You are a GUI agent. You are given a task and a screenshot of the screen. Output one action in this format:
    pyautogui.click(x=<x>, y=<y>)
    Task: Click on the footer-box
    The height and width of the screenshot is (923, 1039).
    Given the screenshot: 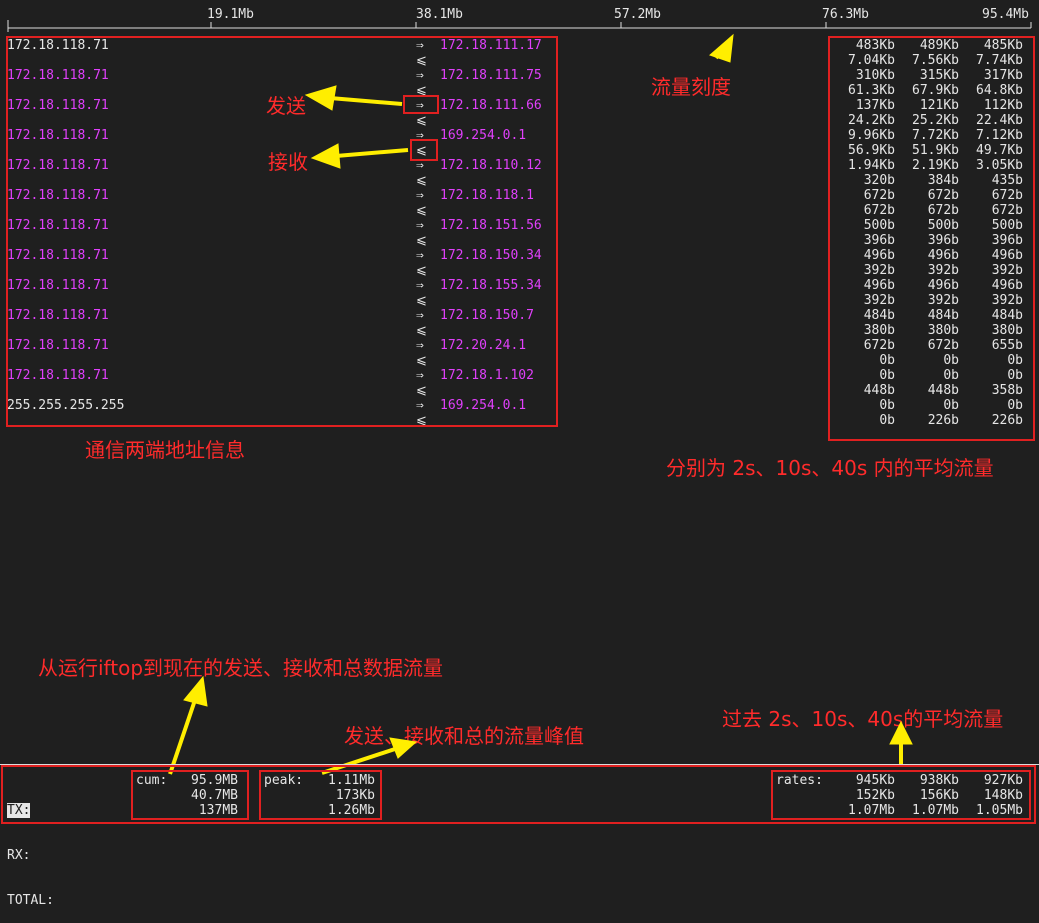 What is the action you would take?
    pyautogui.click(x=518, y=794)
    